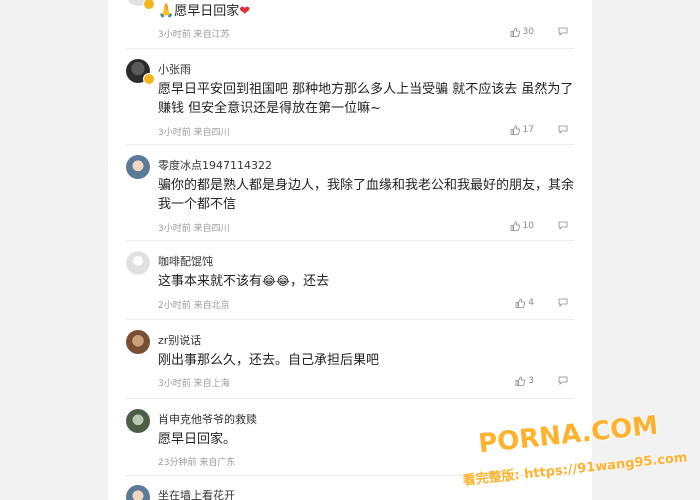 The width and height of the screenshot is (700, 500). I want to click on heart-emoji: ❤, so click(245, 11).